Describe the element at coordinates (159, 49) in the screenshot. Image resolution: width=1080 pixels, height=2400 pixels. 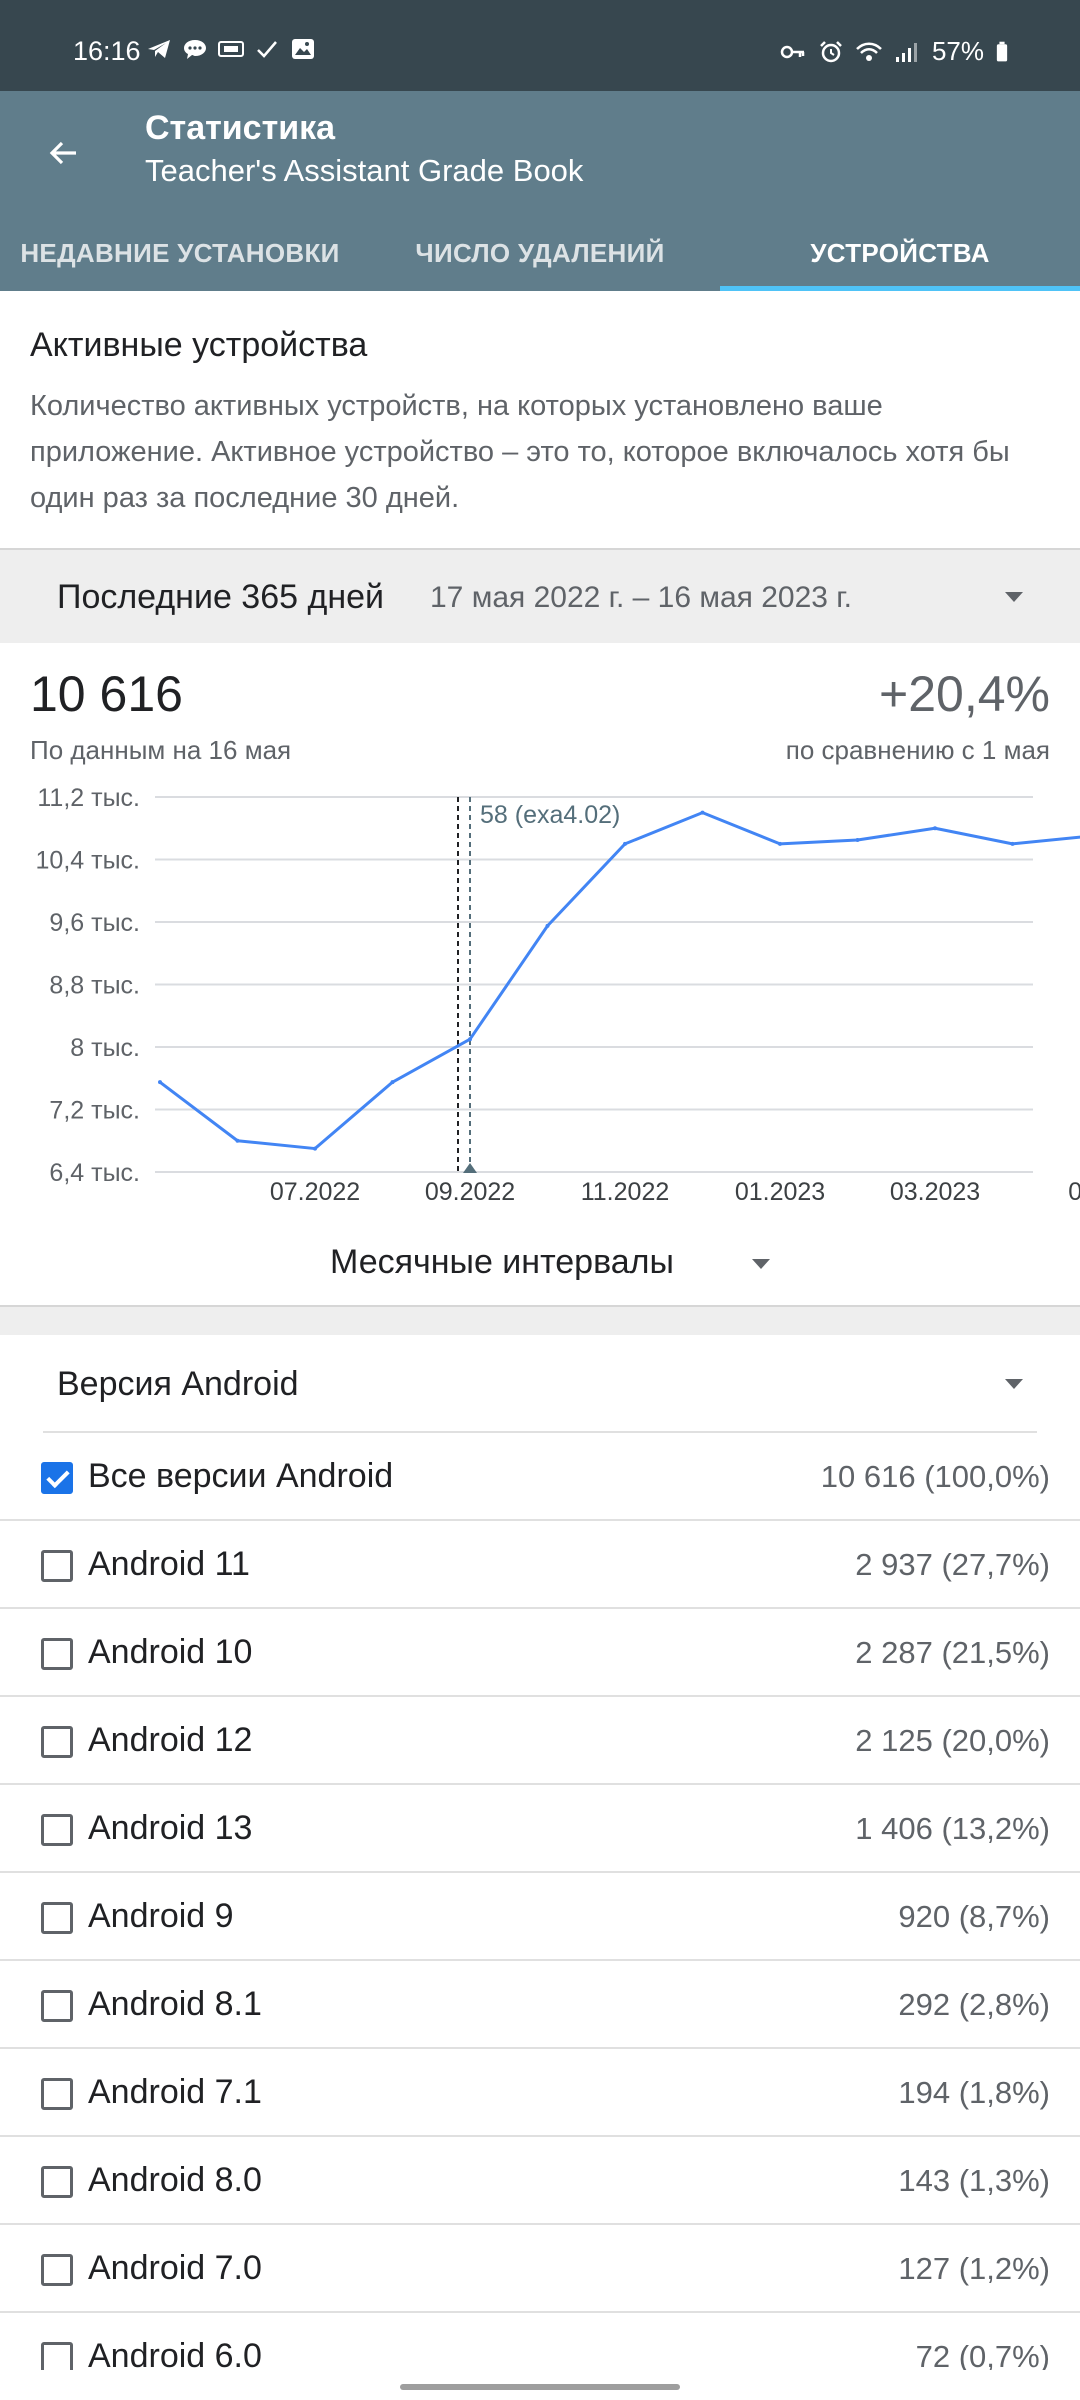
I see `telegram-icon` at that location.